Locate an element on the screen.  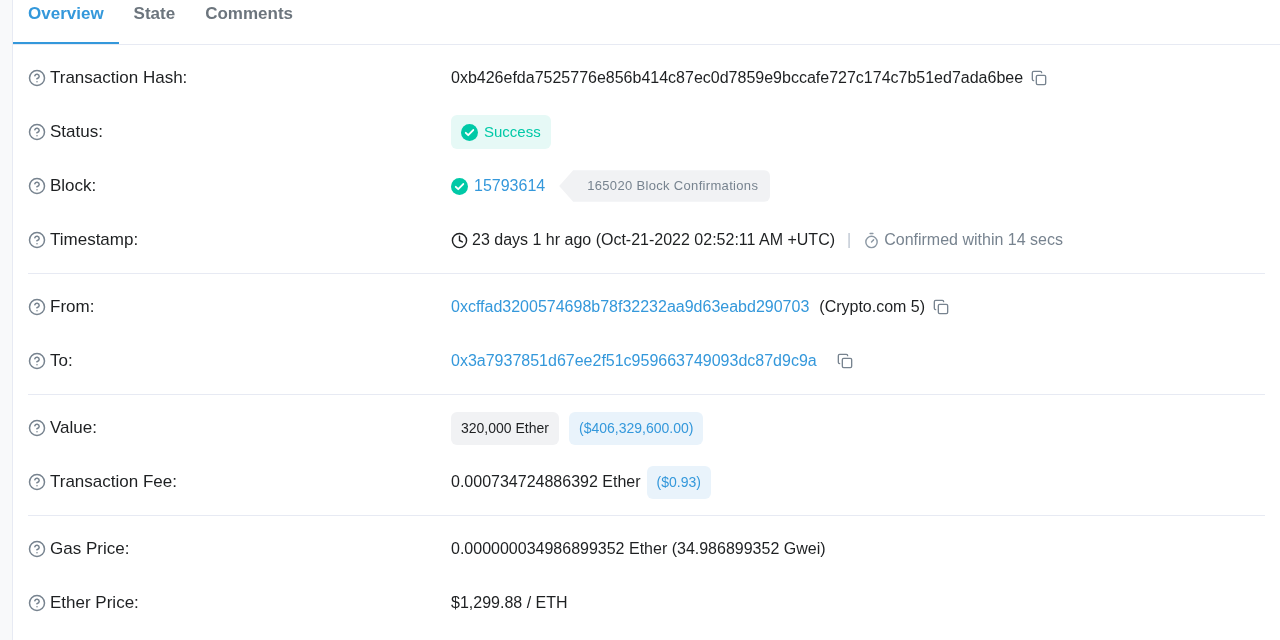
field-label: From: is located at coordinates (72, 307).